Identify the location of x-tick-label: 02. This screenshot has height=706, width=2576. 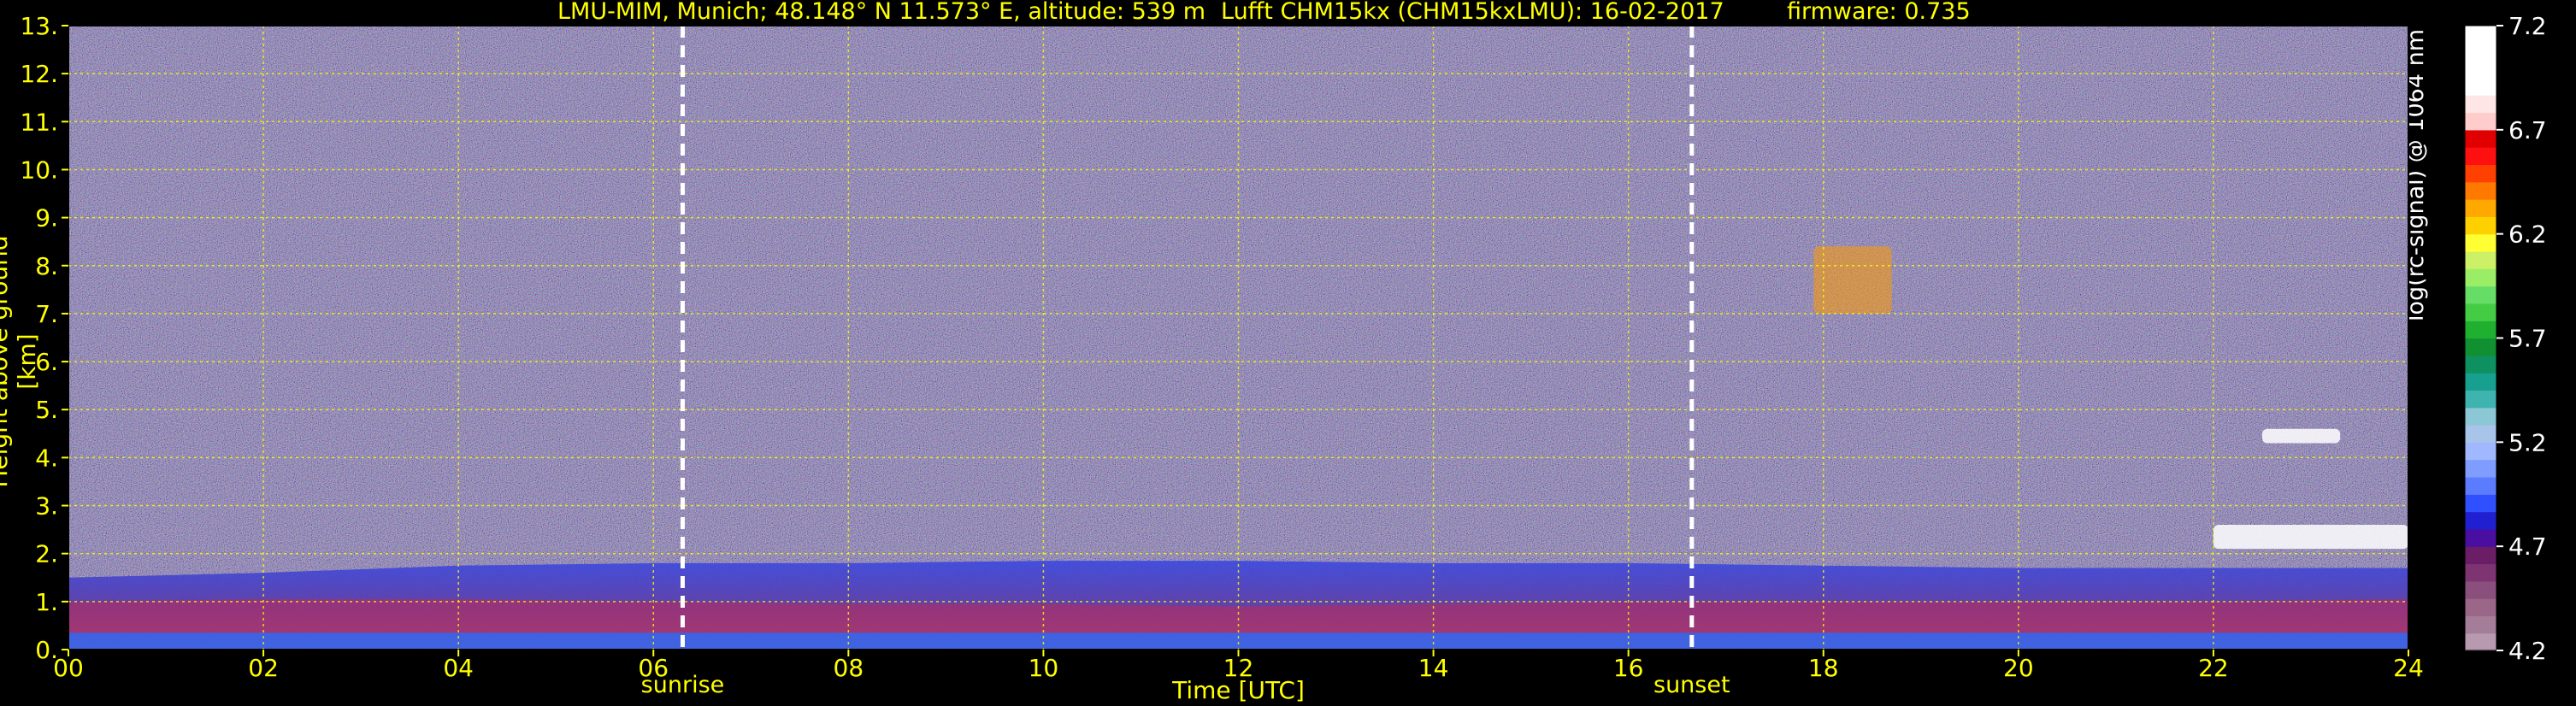
(263, 668).